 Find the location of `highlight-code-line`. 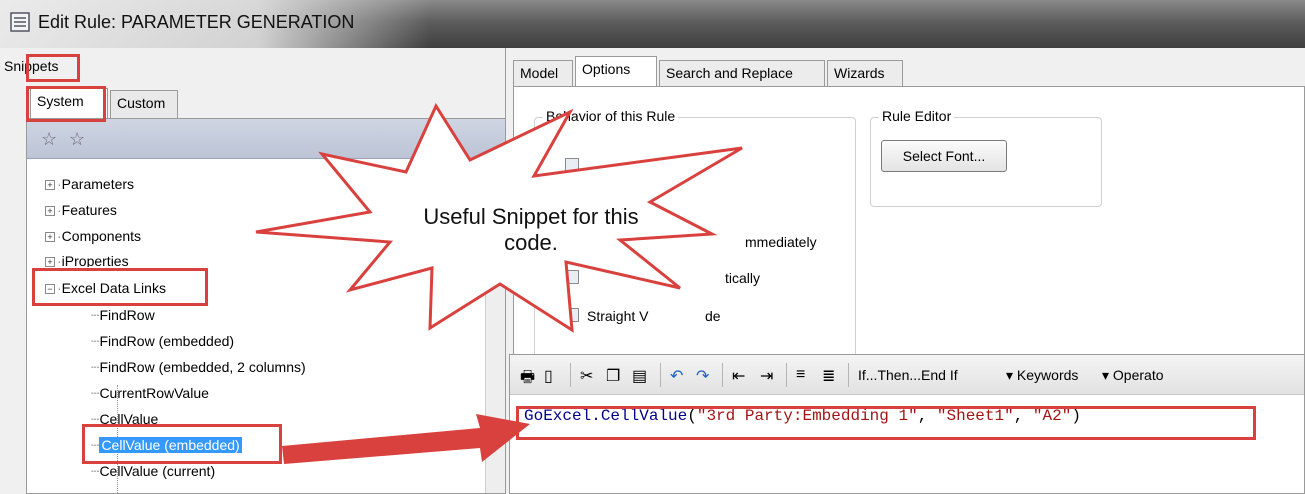

highlight-code-line is located at coordinates (886, 423).